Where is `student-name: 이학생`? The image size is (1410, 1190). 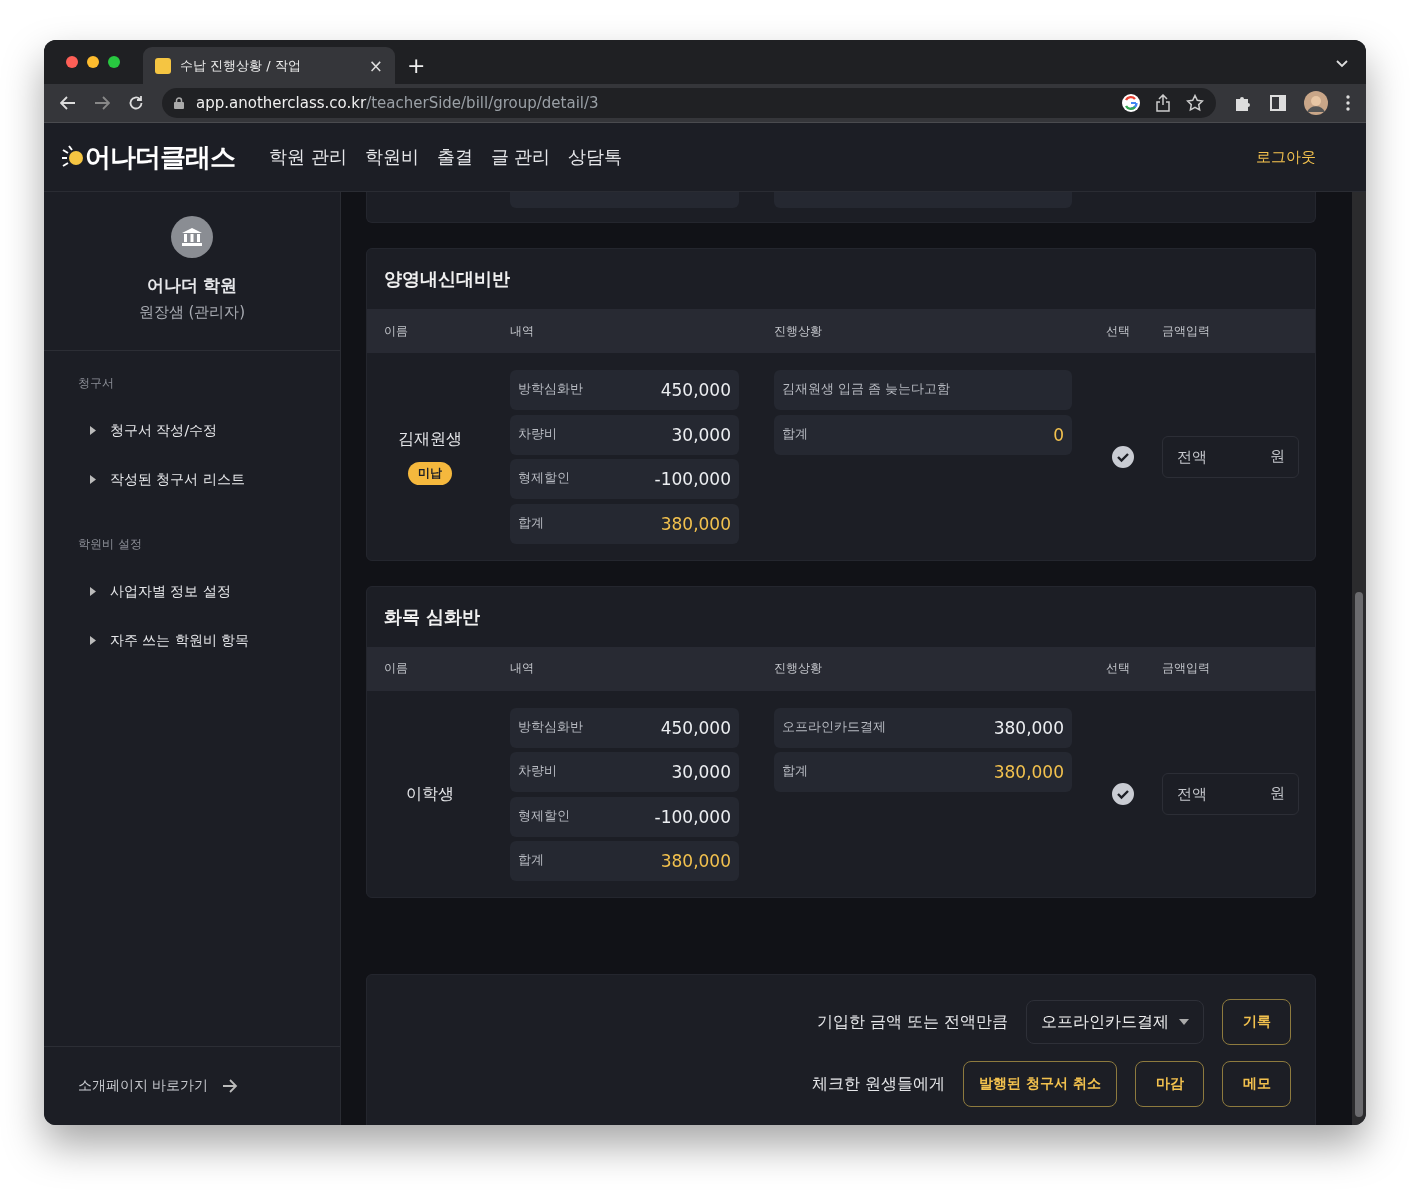
student-name: 이학생 is located at coordinates (430, 794).